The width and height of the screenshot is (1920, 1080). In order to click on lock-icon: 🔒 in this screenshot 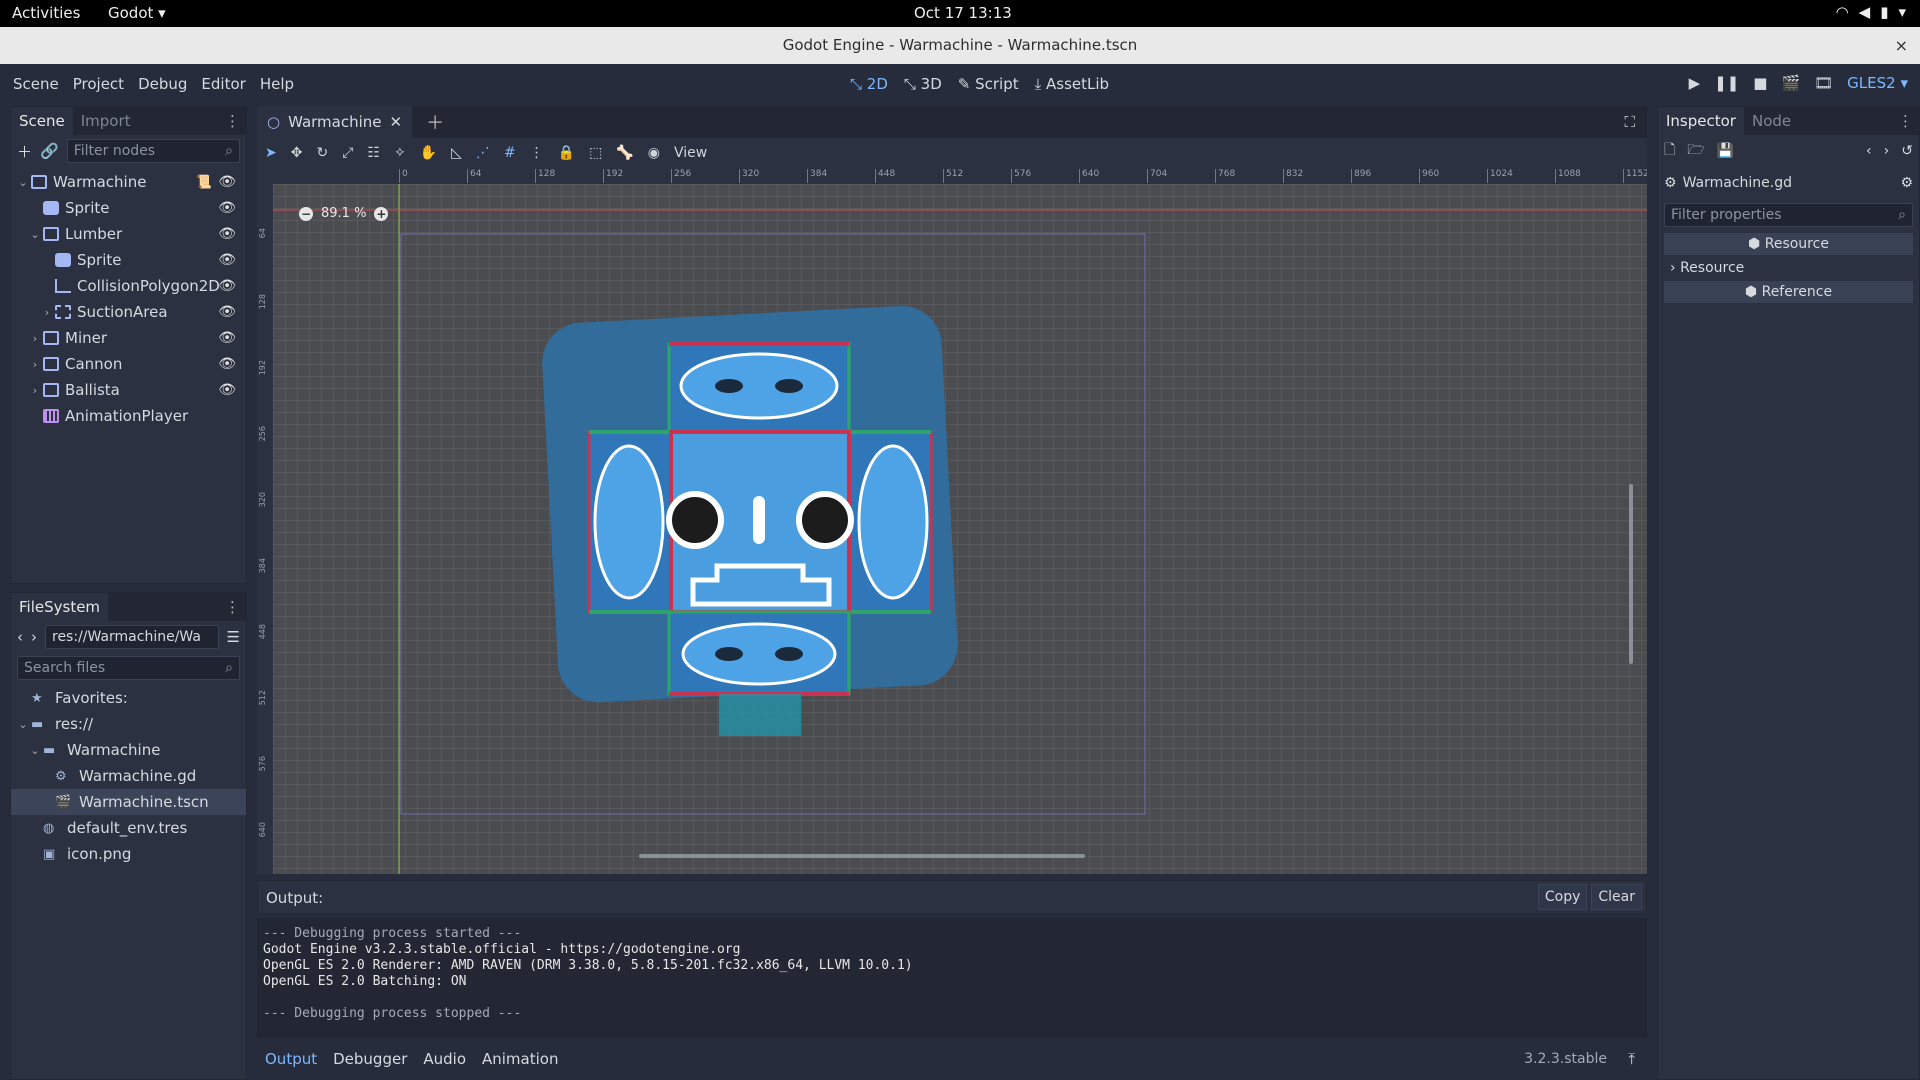, I will do `click(566, 153)`.